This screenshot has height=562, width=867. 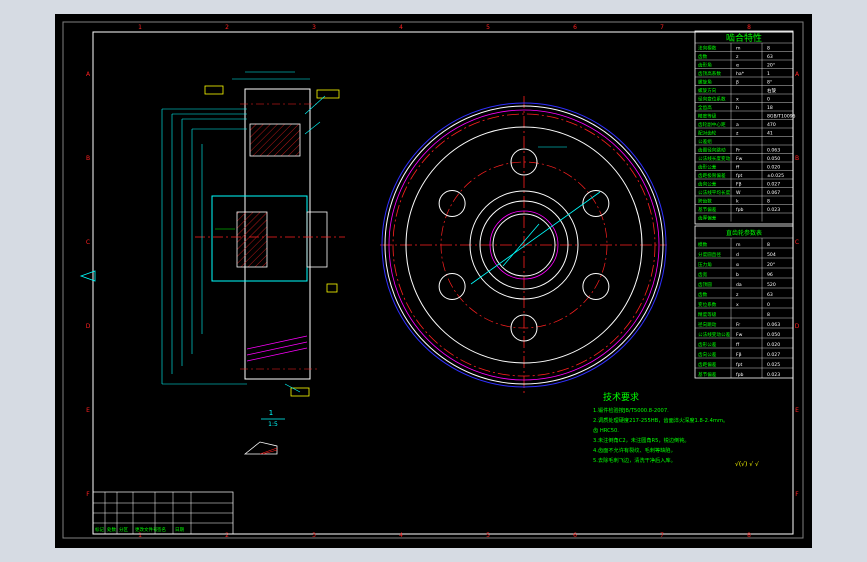 I want to click on zone-letter-left: A, so click(x=88, y=74).